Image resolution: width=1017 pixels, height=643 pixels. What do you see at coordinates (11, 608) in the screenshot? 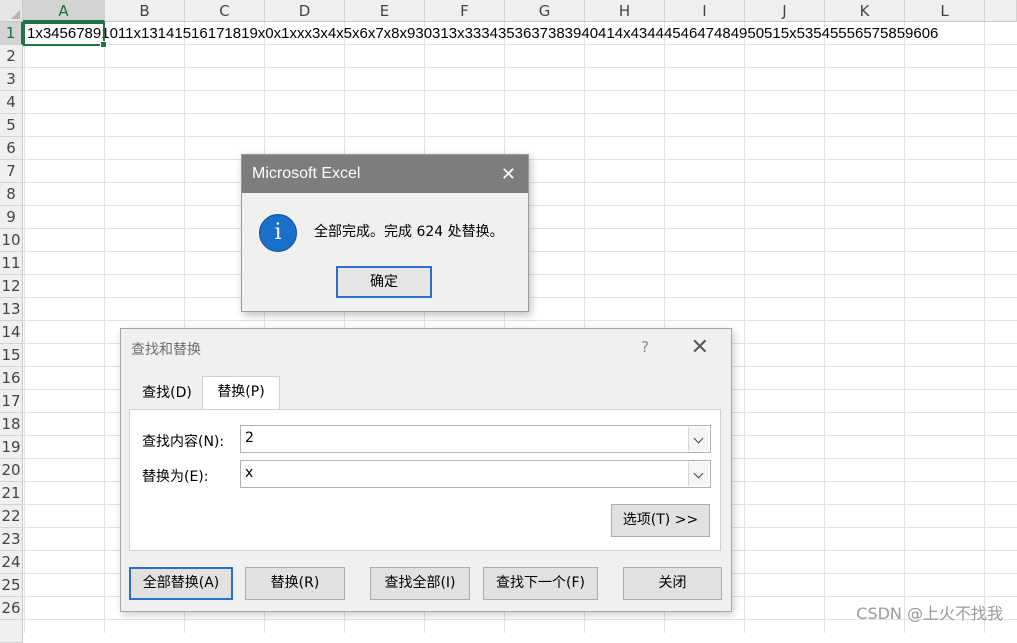
I see `row-header-26: 26` at bounding box center [11, 608].